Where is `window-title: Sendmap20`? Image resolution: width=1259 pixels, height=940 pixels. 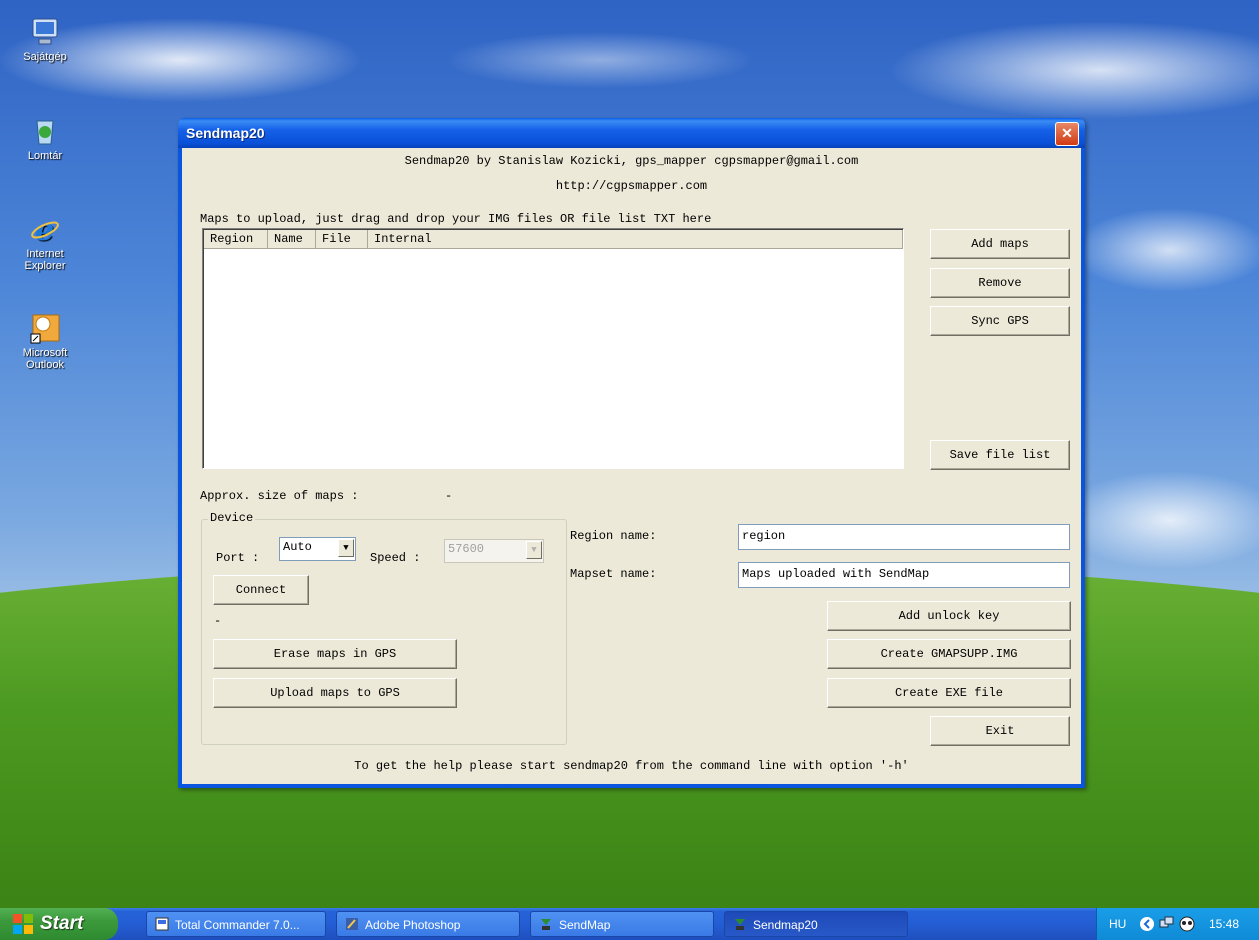
window-title: Sendmap20 is located at coordinates (225, 133).